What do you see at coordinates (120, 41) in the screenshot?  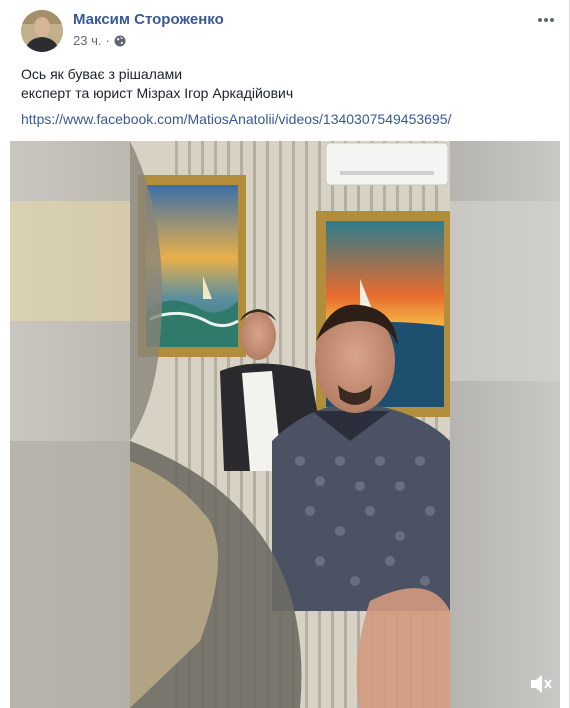 I see `globe-icon` at bounding box center [120, 41].